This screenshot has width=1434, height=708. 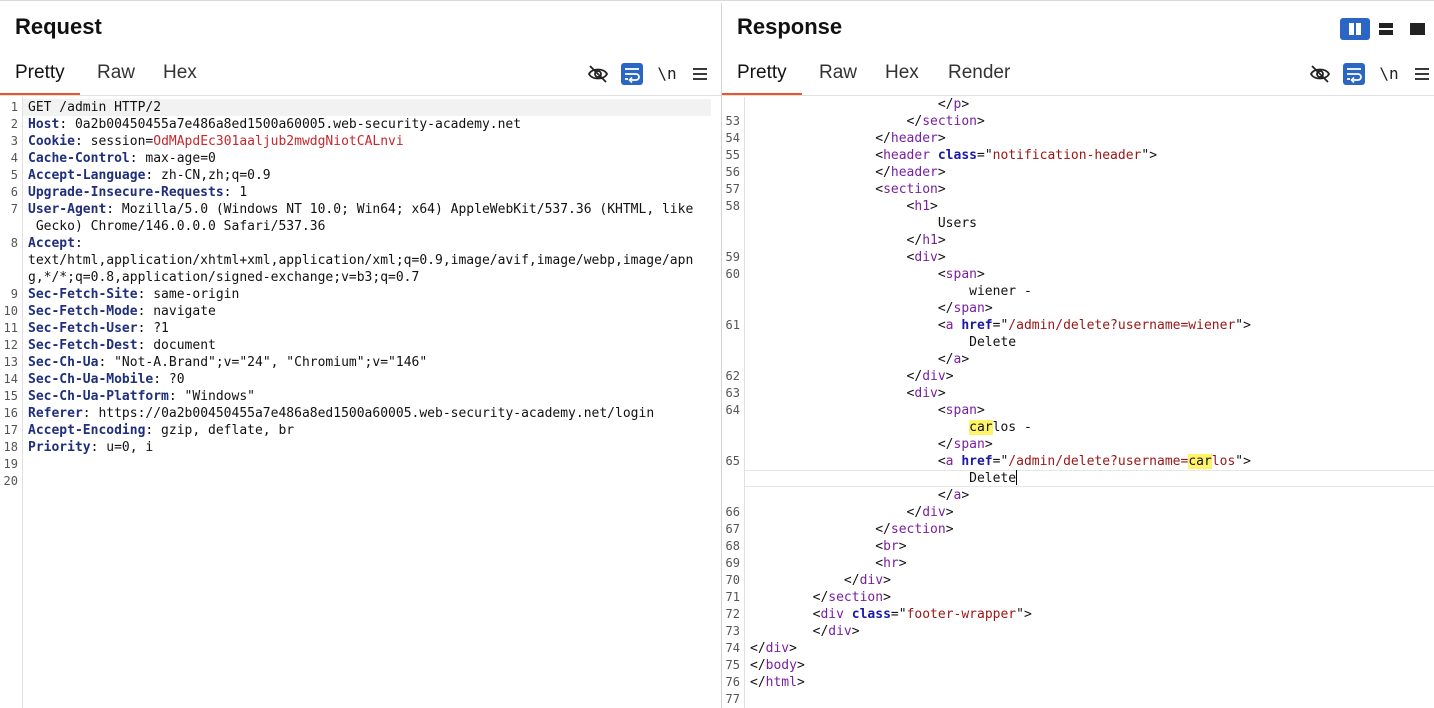 What do you see at coordinates (40, 75) in the screenshot?
I see `request-tab-pretty: Pretty` at bounding box center [40, 75].